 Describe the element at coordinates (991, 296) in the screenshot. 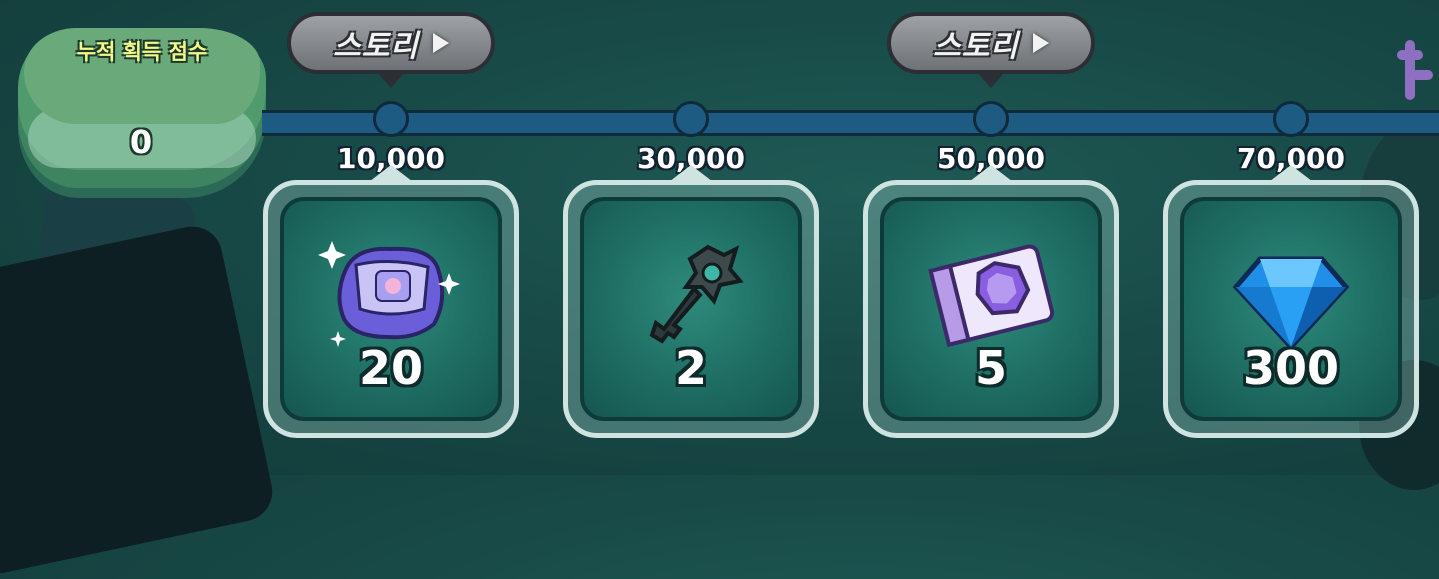

I see `ticket-icon` at that location.